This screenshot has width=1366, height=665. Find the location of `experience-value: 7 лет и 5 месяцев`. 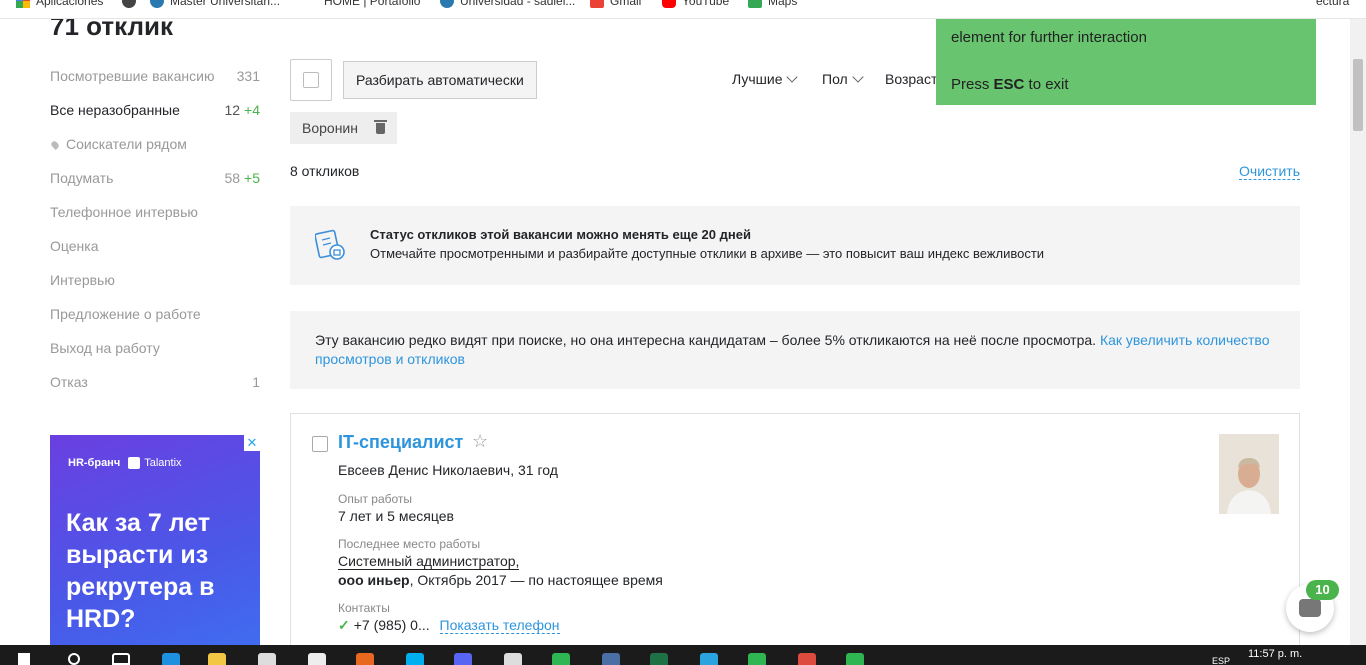

experience-value: 7 лет и 5 месяцев is located at coordinates (396, 516).